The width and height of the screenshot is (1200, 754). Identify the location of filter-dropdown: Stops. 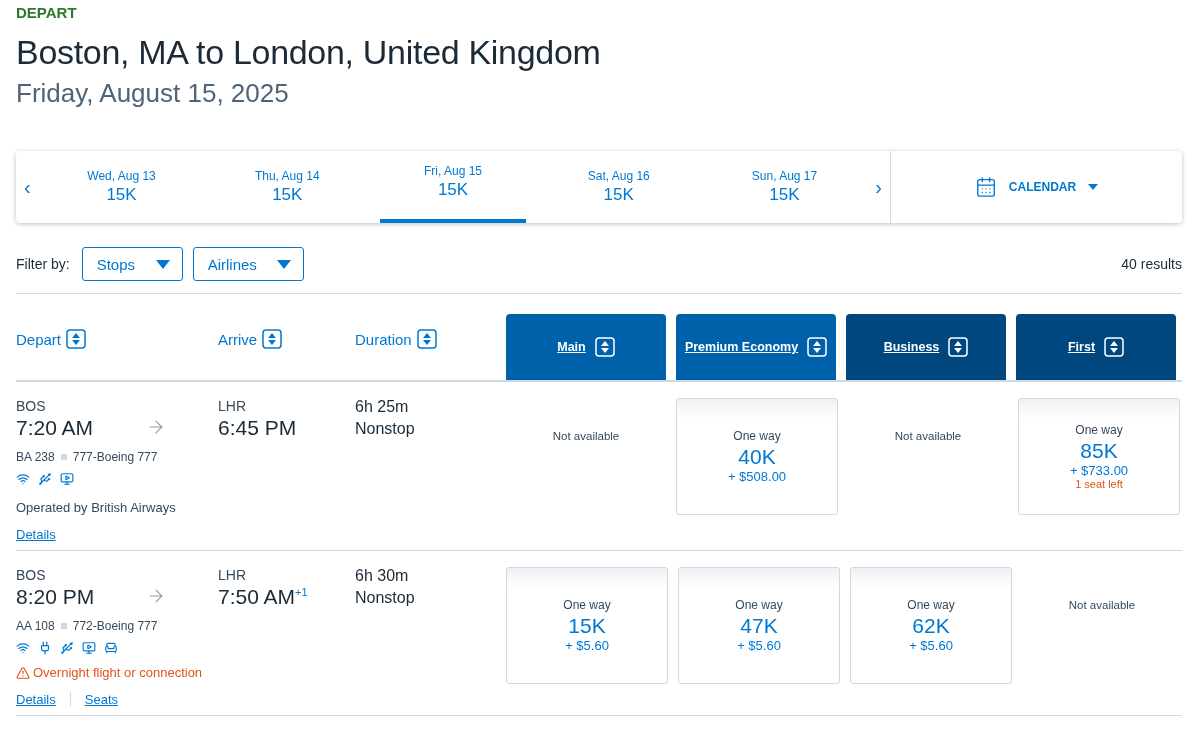
(132, 264).